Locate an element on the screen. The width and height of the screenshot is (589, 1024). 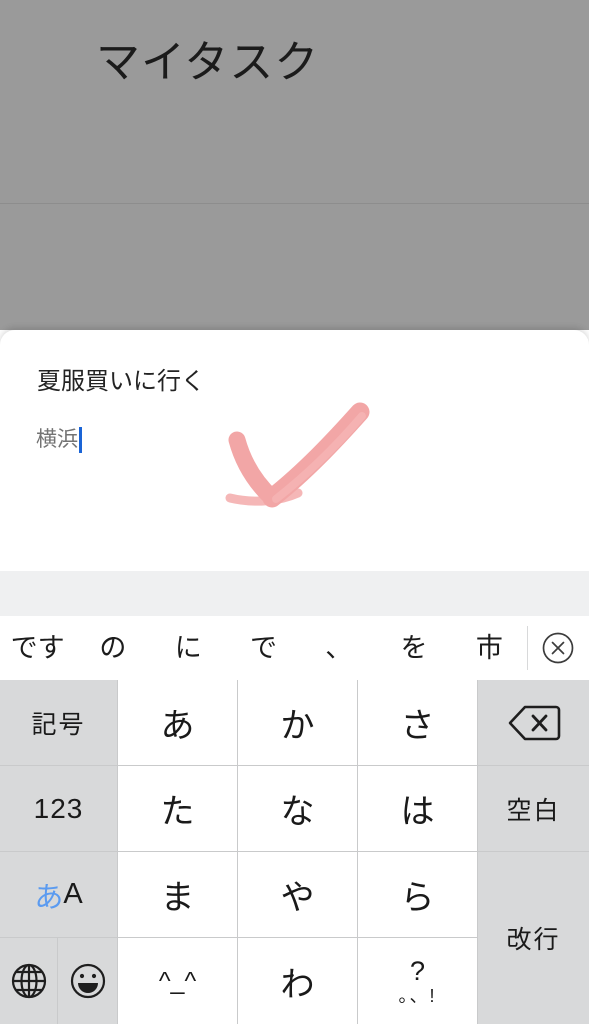
kana-toggle-latin: A is located at coordinates (73, 894).